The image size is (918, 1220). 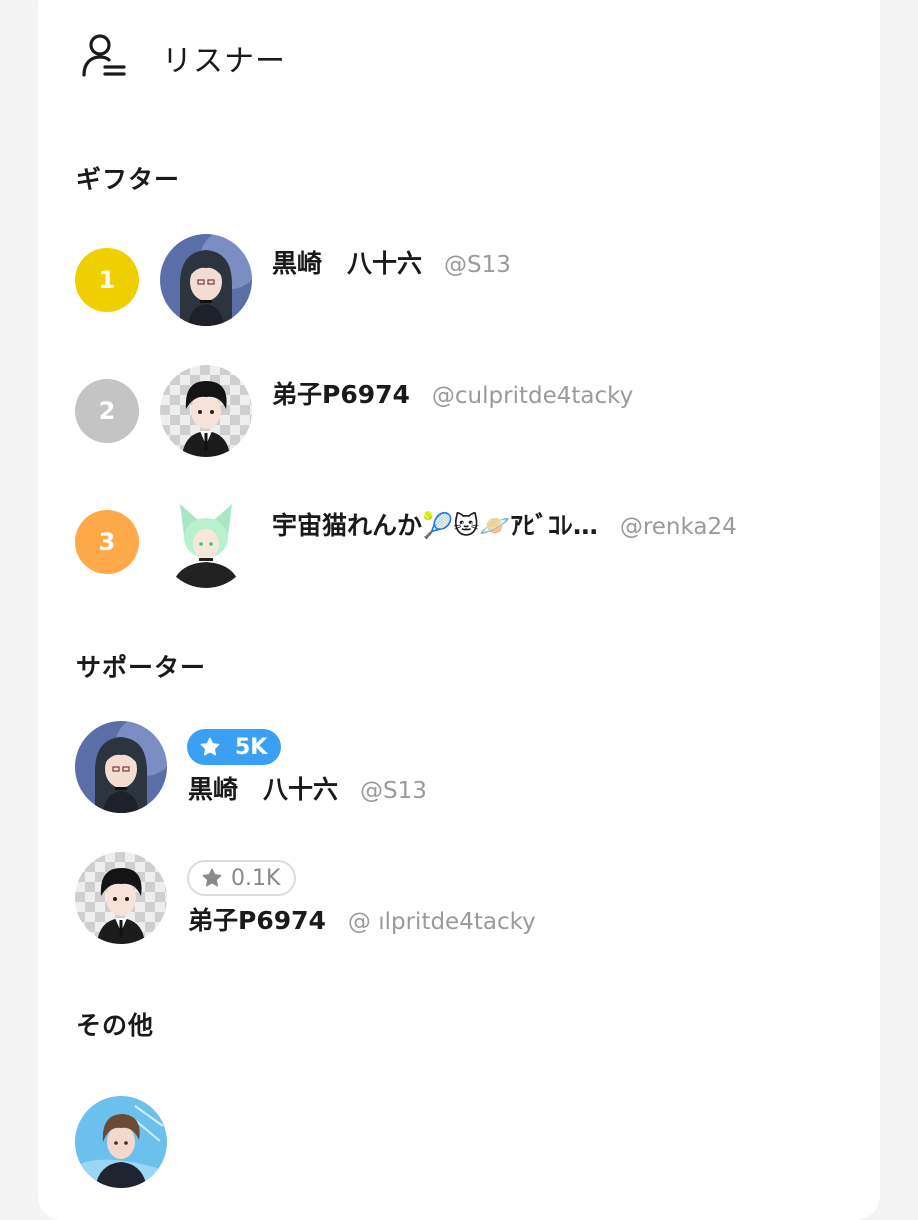 I want to click on supporters-section-title: サポーター, so click(x=141, y=667).